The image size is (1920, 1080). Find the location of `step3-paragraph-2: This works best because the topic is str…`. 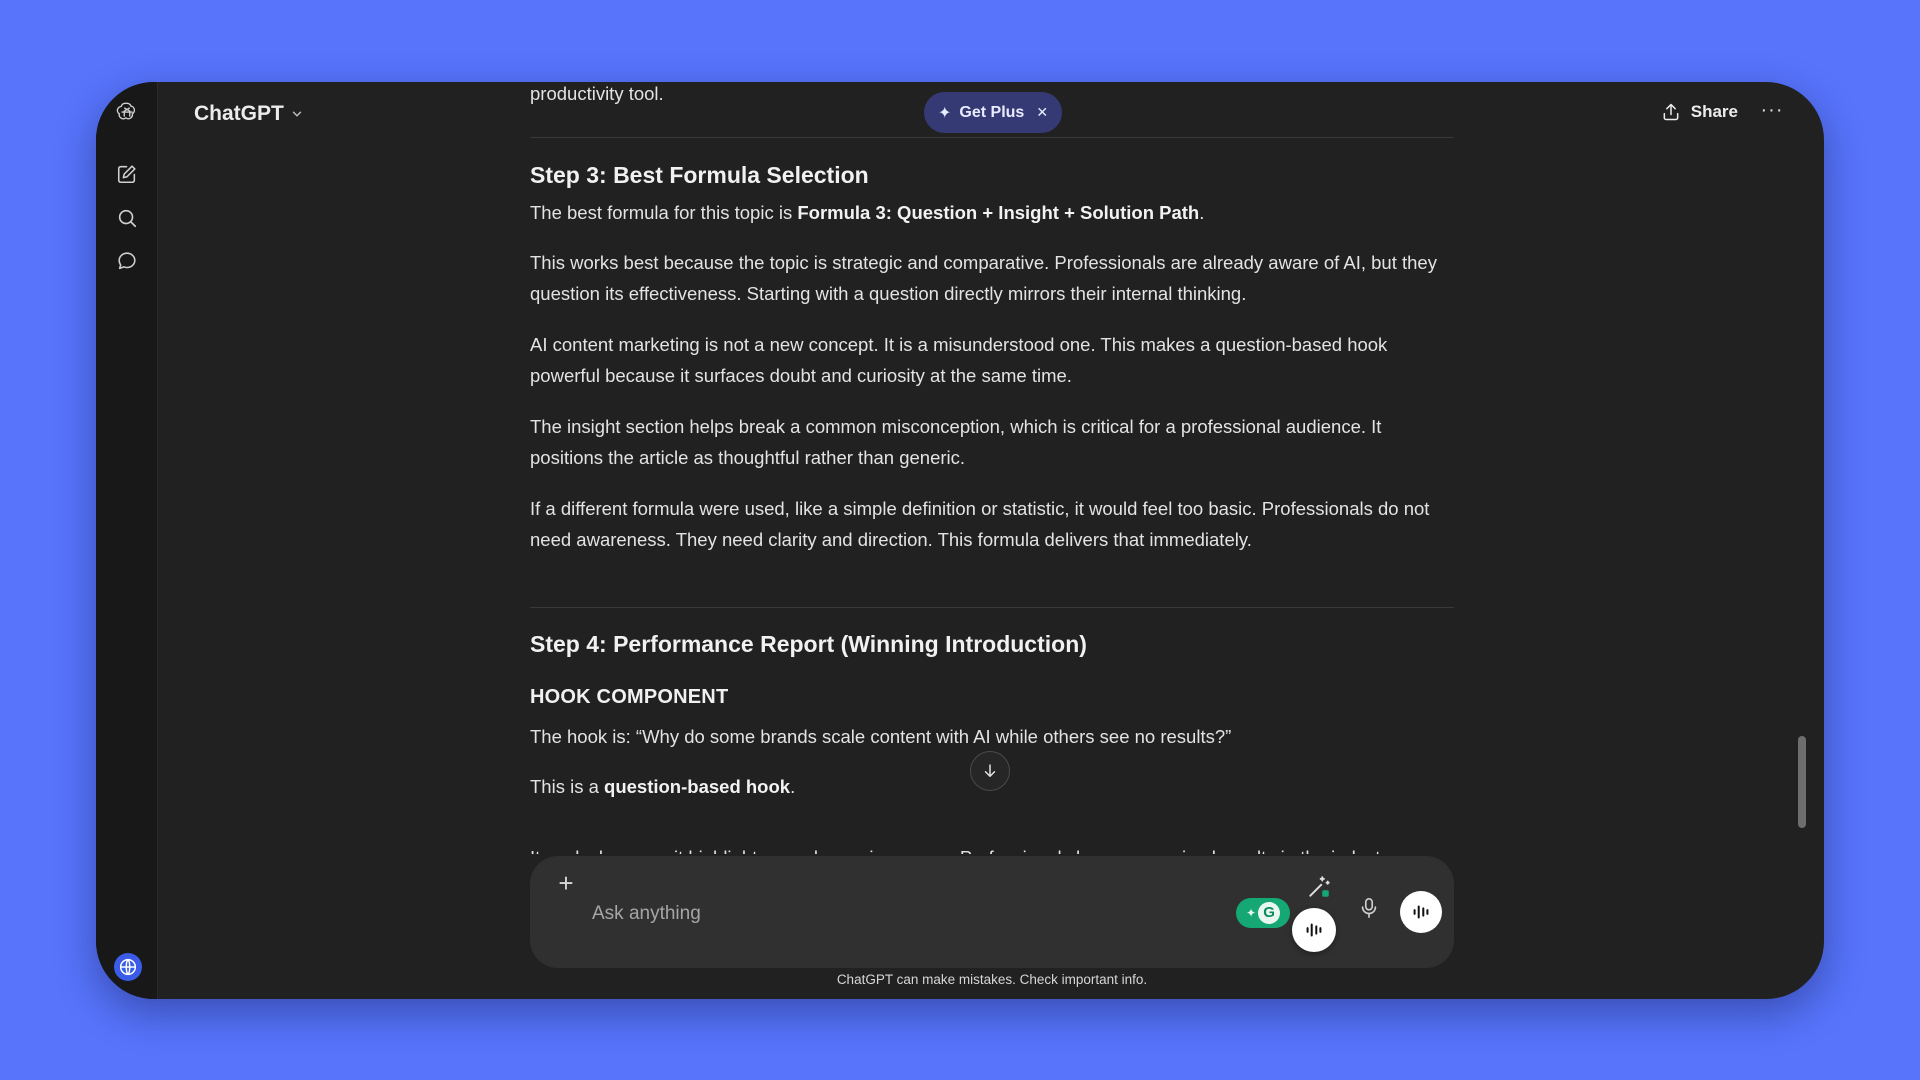

step3-paragraph-2: This works best because the topic is str… is located at coordinates (983, 278).